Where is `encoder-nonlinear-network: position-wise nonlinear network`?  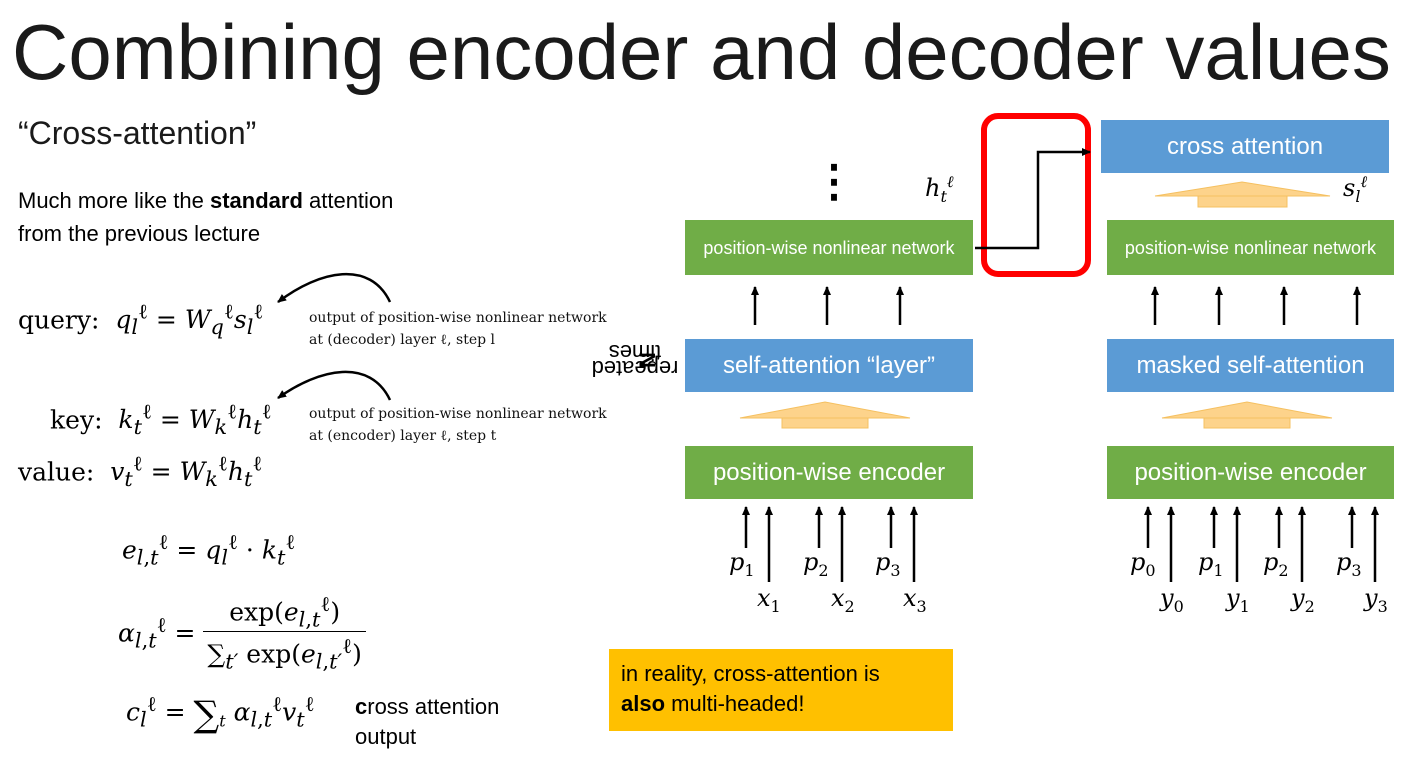 encoder-nonlinear-network: position-wise nonlinear network is located at coordinates (829, 247).